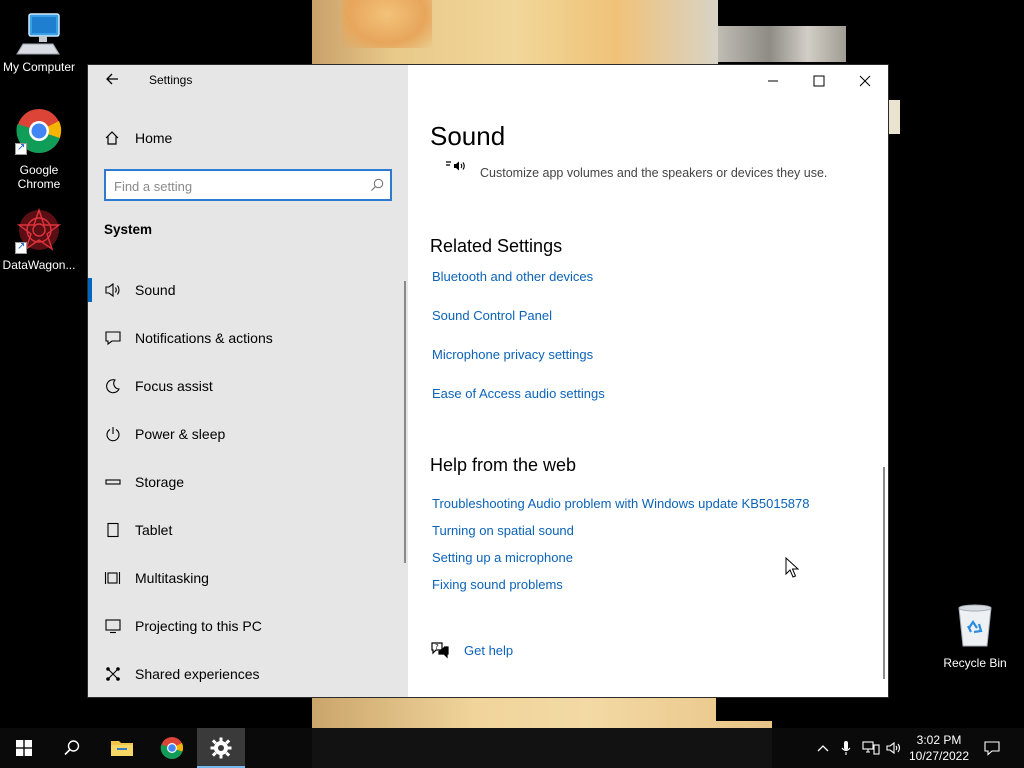 The image size is (1024, 768). Describe the element at coordinates (113, 338) in the screenshot. I see `notifications-icon` at that location.